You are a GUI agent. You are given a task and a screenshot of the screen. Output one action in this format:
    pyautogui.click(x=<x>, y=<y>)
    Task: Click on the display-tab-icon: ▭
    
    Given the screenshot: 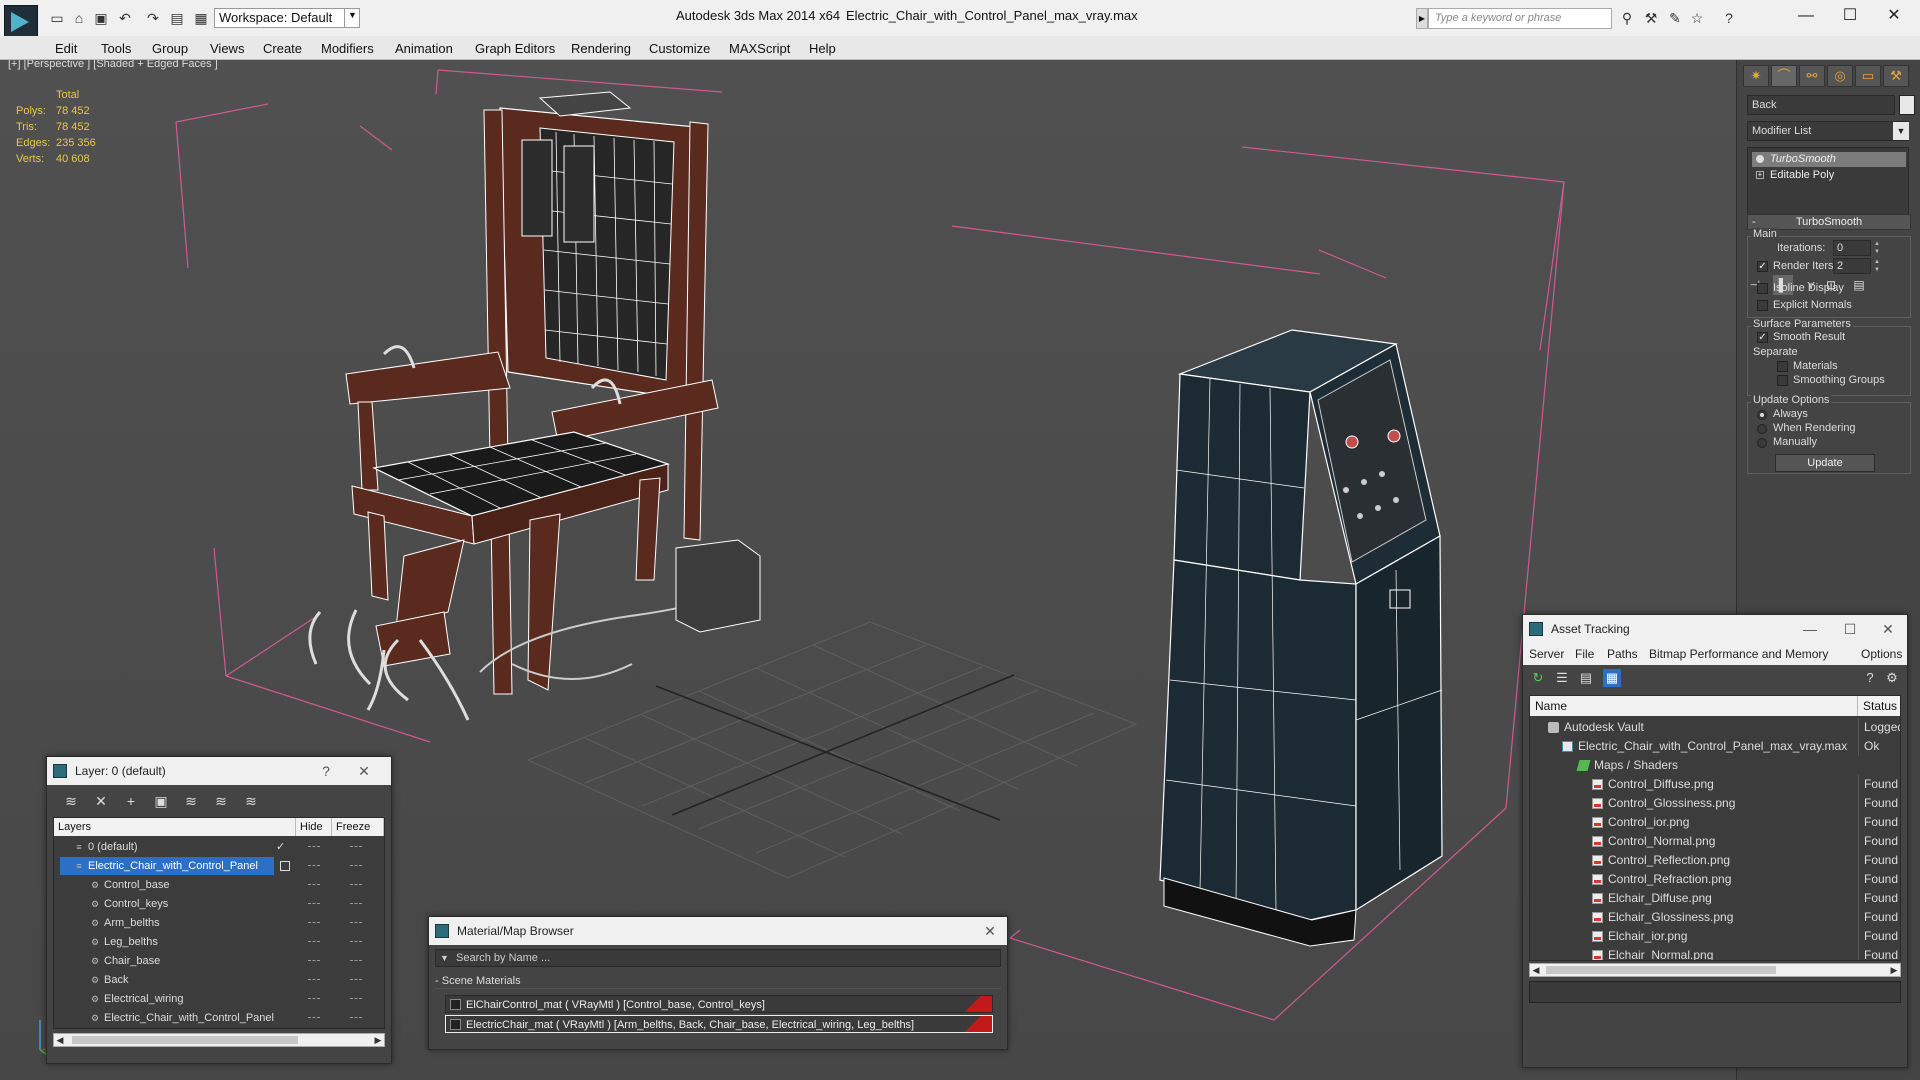 What is the action you would take?
    pyautogui.click(x=1868, y=76)
    